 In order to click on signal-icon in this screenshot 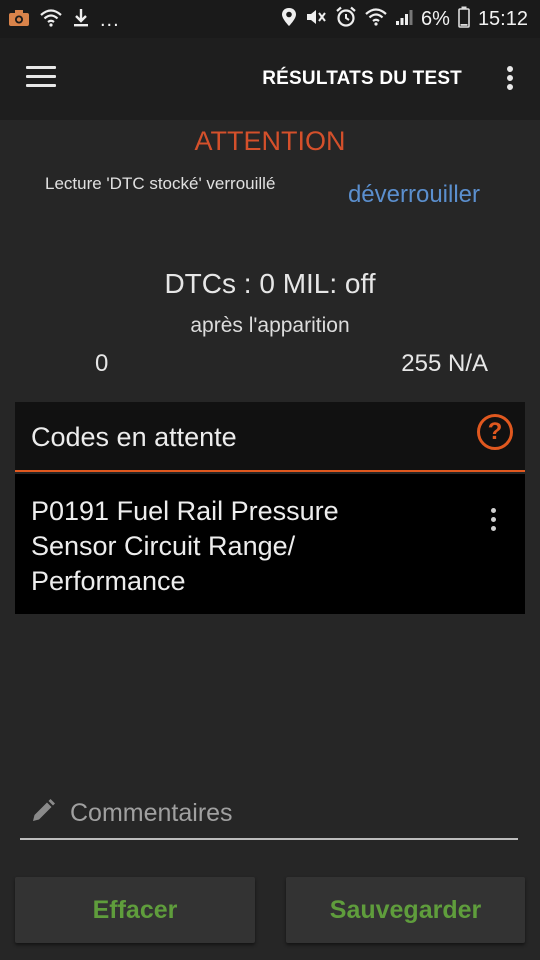, I will do `click(404, 19)`.